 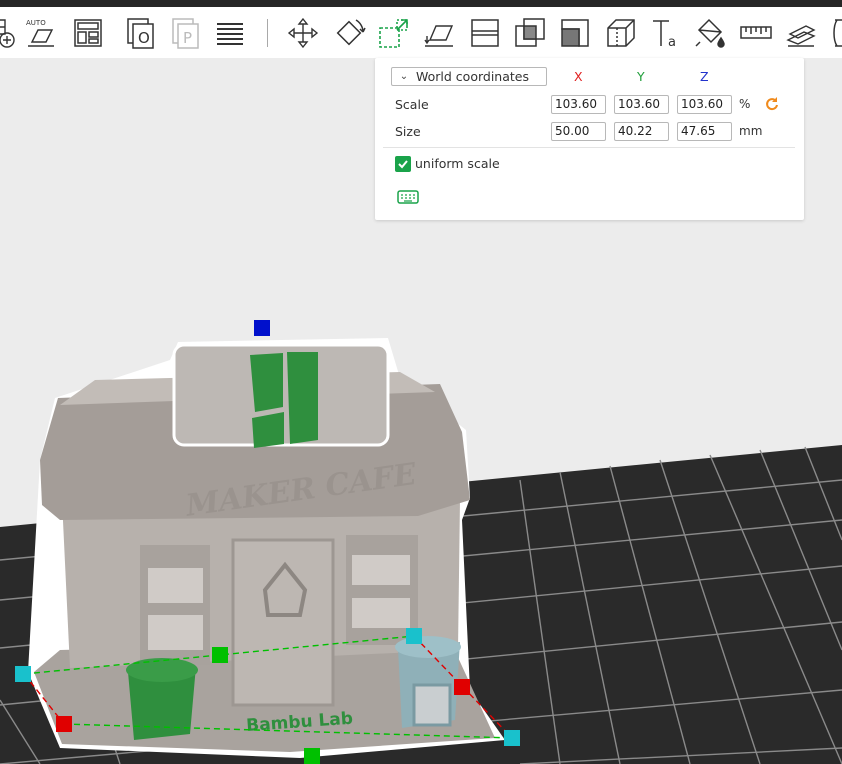 What do you see at coordinates (267, 33) in the screenshot?
I see `toolbar-separator` at bounding box center [267, 33].